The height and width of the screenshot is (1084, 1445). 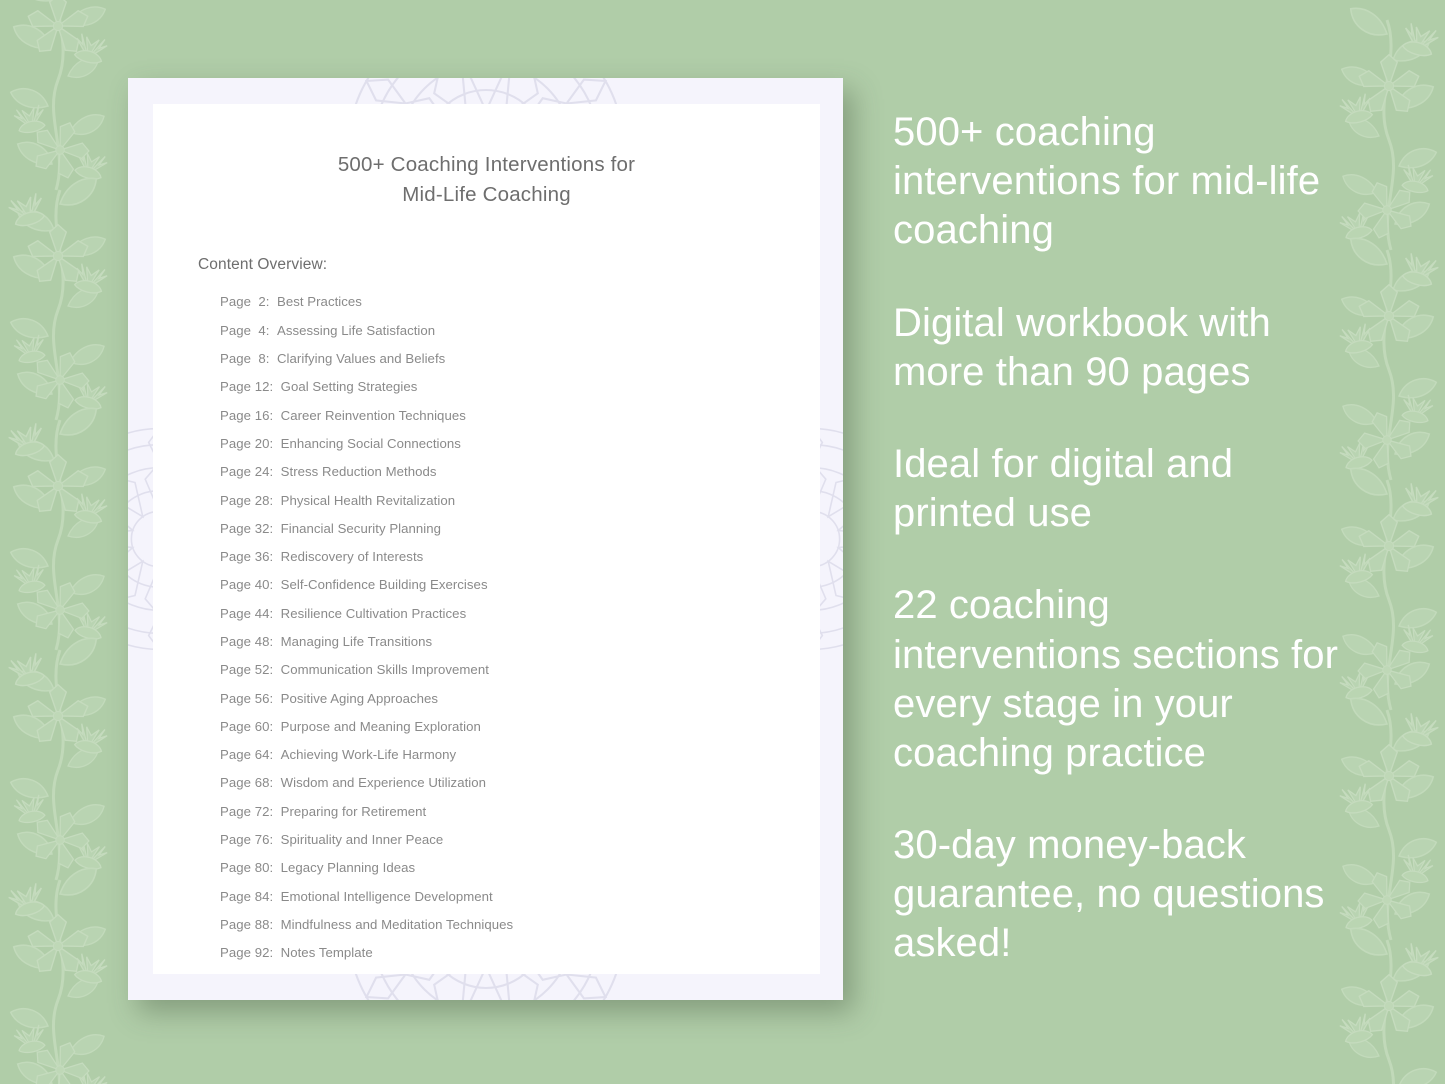 I want to click on toc-row: Page 64: Achieving Work-Life Harmony, so click(x=503, y=754).